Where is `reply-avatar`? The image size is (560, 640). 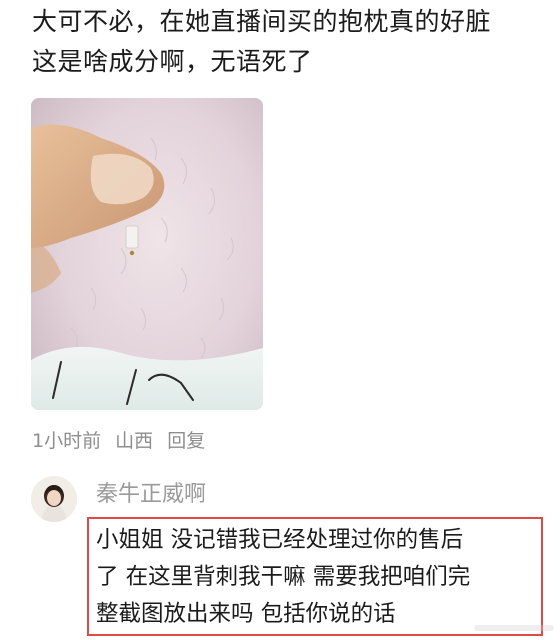
reply-avatar is located at coordinates (54, 499).